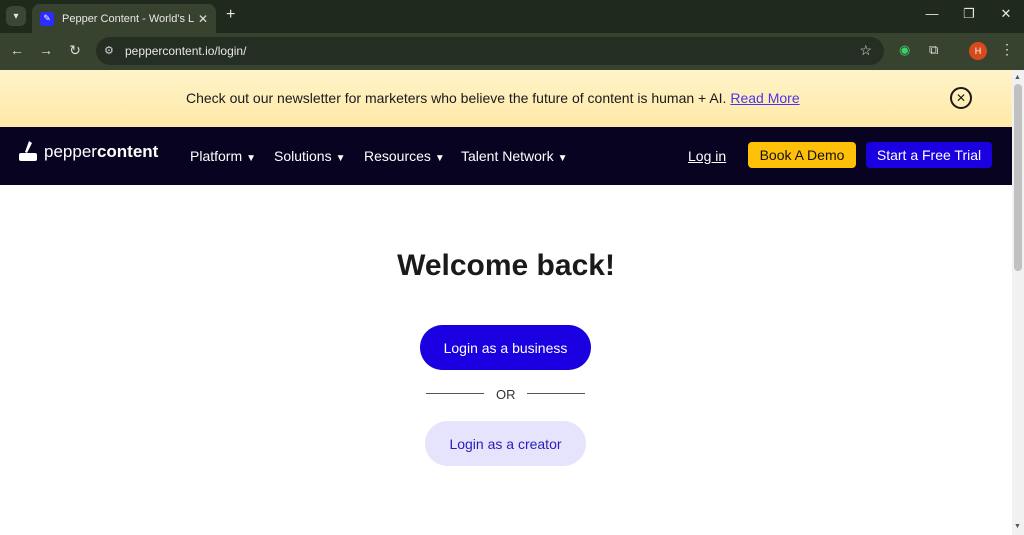  Describe the element at coordinates (969, 14) in the screenshot. I see `restore-icon: ❐` at that location.